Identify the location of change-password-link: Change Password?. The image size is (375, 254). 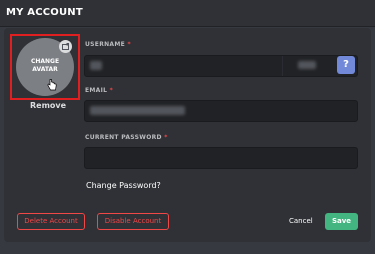
(123, 185).